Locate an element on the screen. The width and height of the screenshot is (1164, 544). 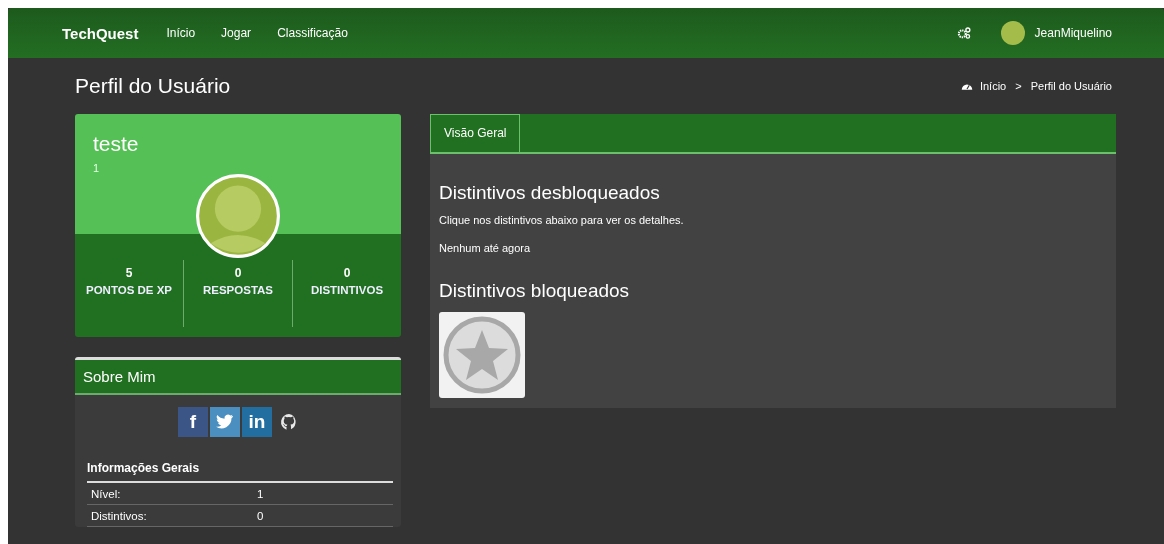
section-title: Distintivos bloqueados is located at coordinates (535, 291).